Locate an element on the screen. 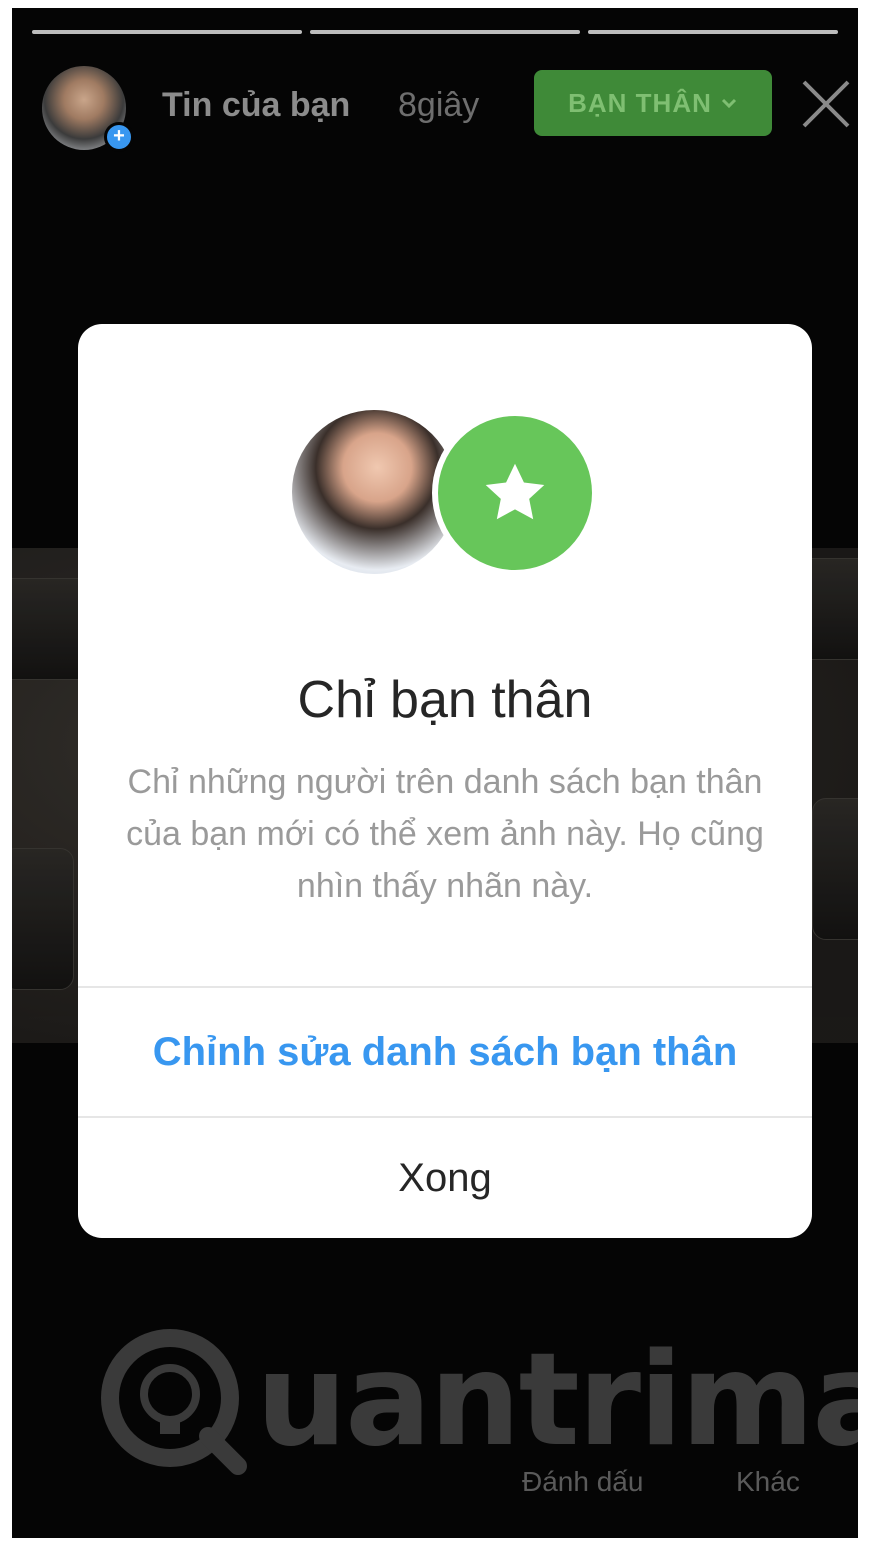 This screenshot has height=1546, width=870. edit-close-friends-button: Chỉnh sửa danh sách bạn thân is located at coordinates (445, 1052).